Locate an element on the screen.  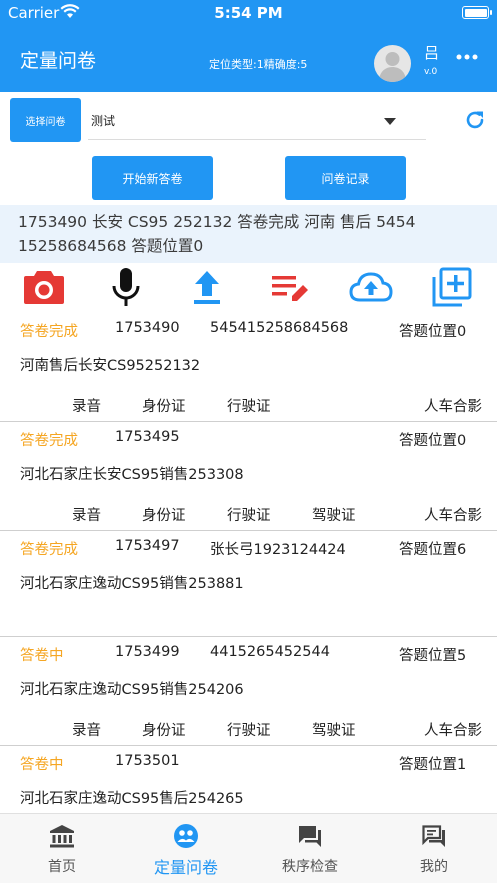
version-label: v.0 is located at coordinates (431, 72).